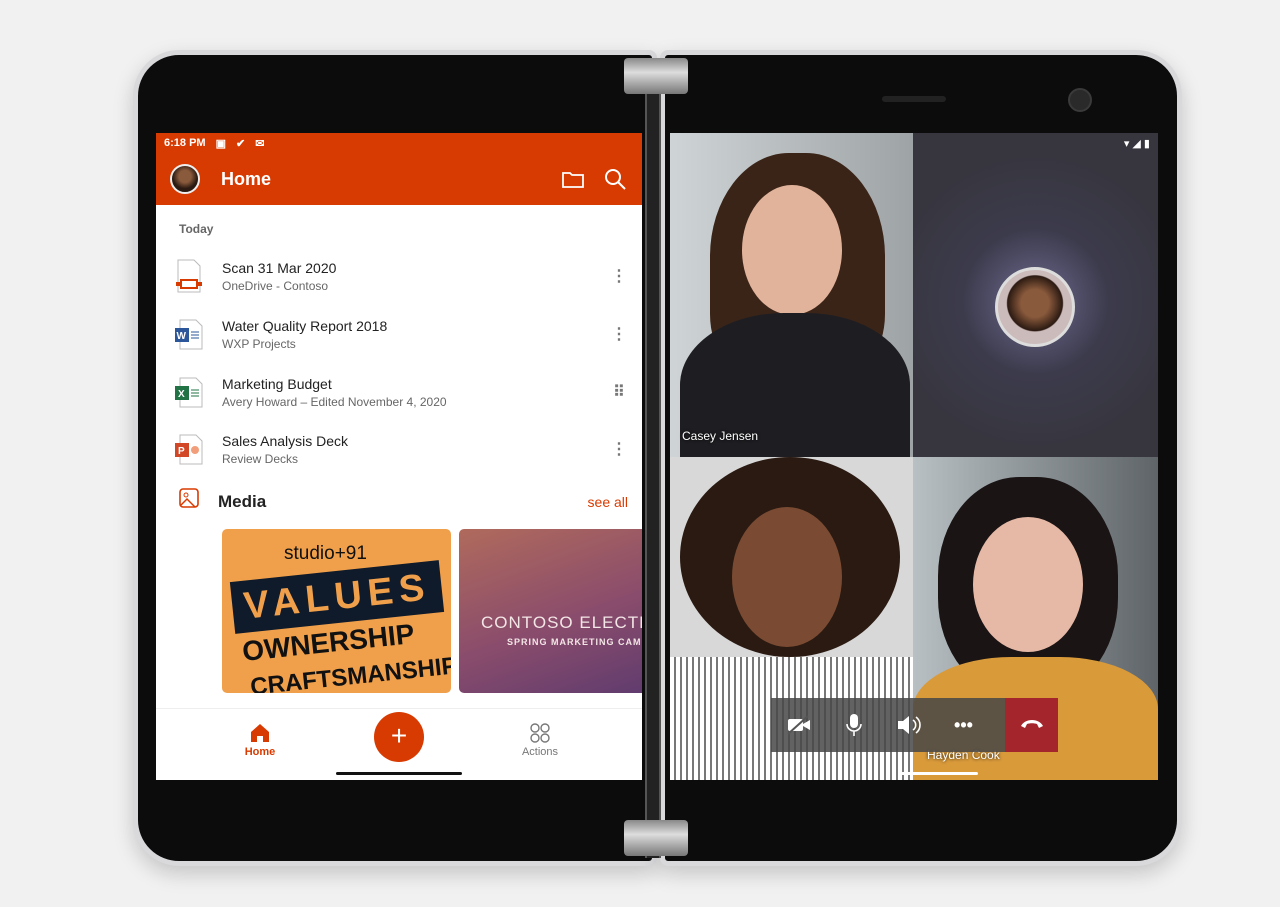  What do you see at coordinates (220, 144) in the screenshot?
I see `teams-icon: ▣` at bounding box center [220, 144].